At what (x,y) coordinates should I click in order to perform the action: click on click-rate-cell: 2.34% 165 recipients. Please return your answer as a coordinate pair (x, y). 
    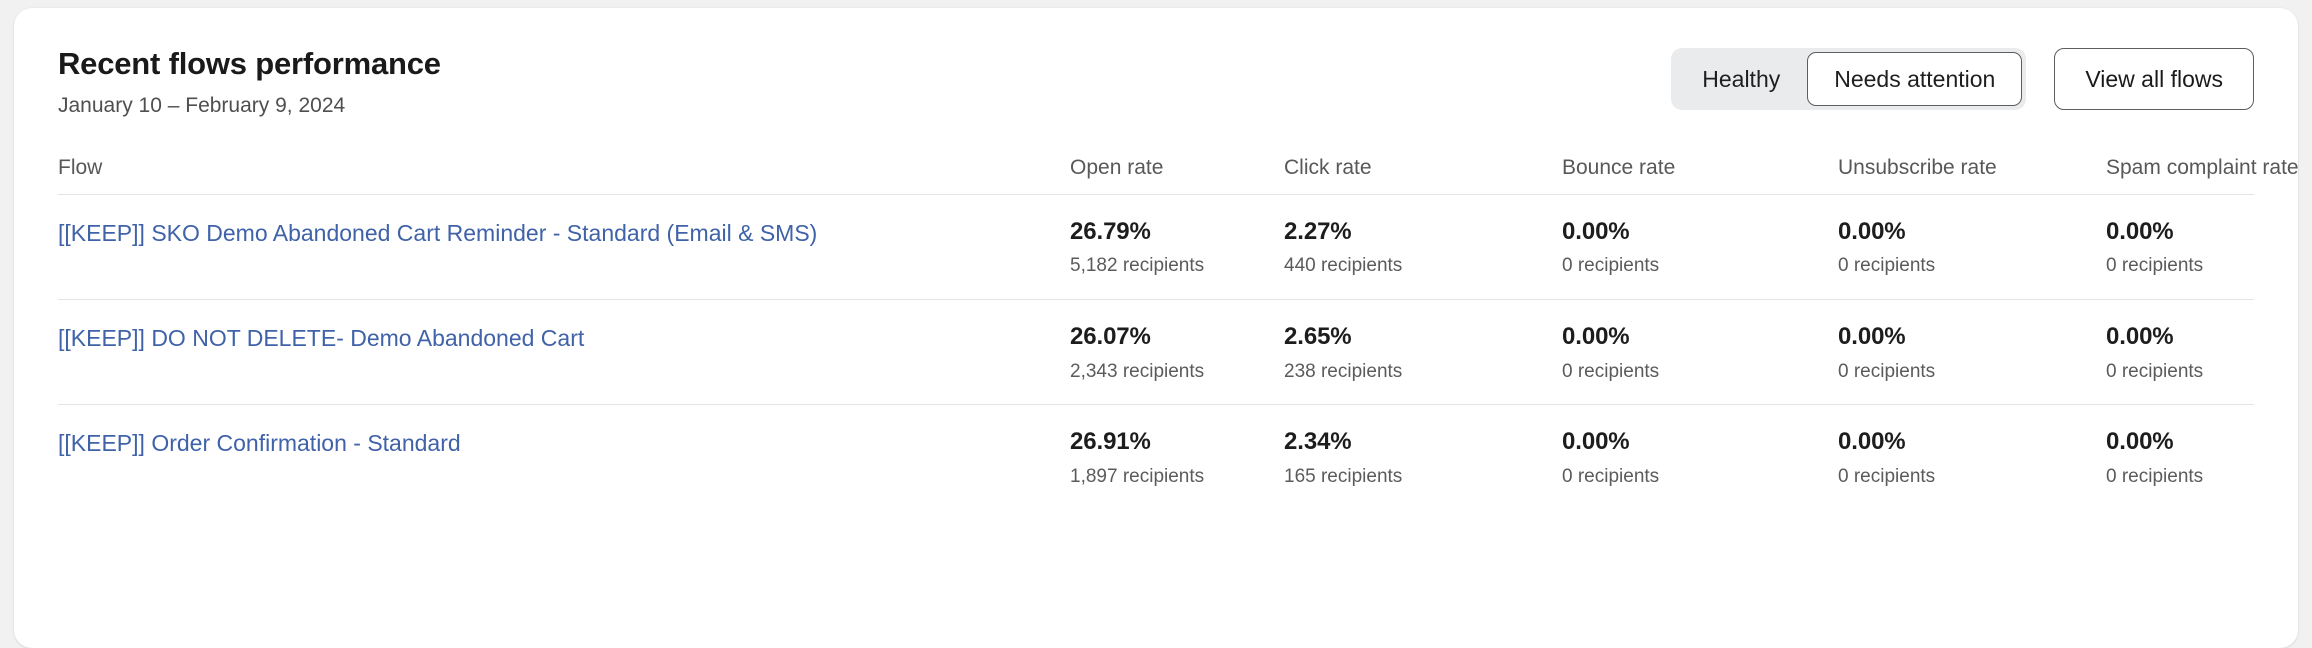
    Looking at the image, I should click on (1423, 457).